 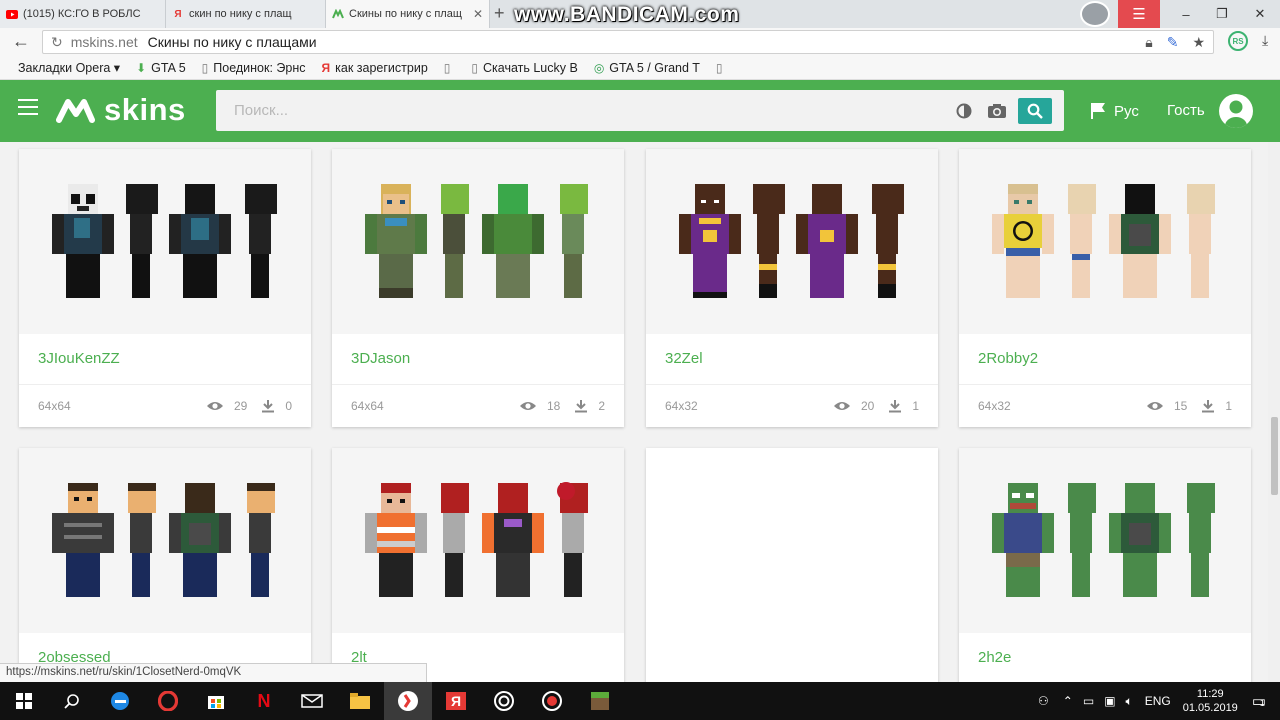 I want to click on edge-icon, so click(x=120, y=701).